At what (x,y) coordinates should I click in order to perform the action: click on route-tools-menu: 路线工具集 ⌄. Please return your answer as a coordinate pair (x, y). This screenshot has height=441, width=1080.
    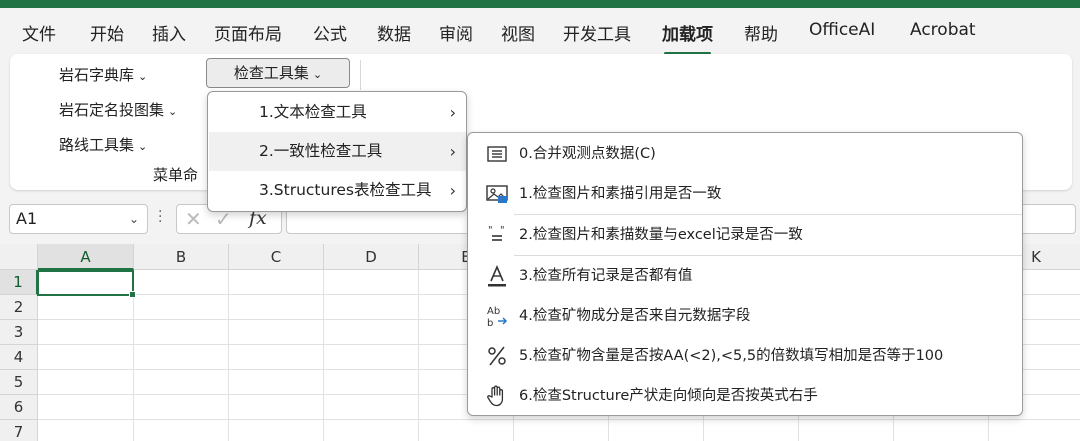
    Looking at the image, I should click on (103, 144).